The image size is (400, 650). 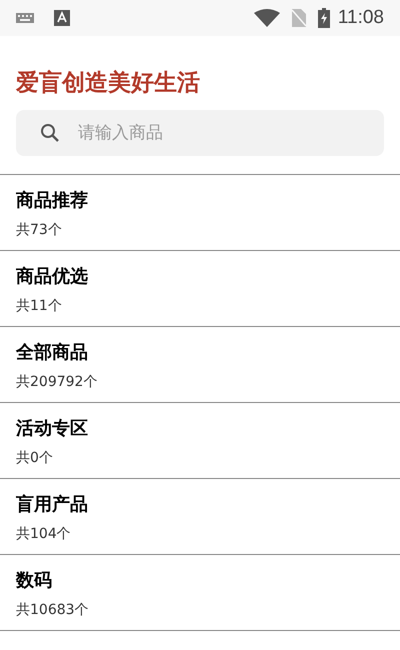 What do you see at coordinates (43, 534) in the screenshot?
I see `category-count: 共104个` at bounding box center [43, 534].